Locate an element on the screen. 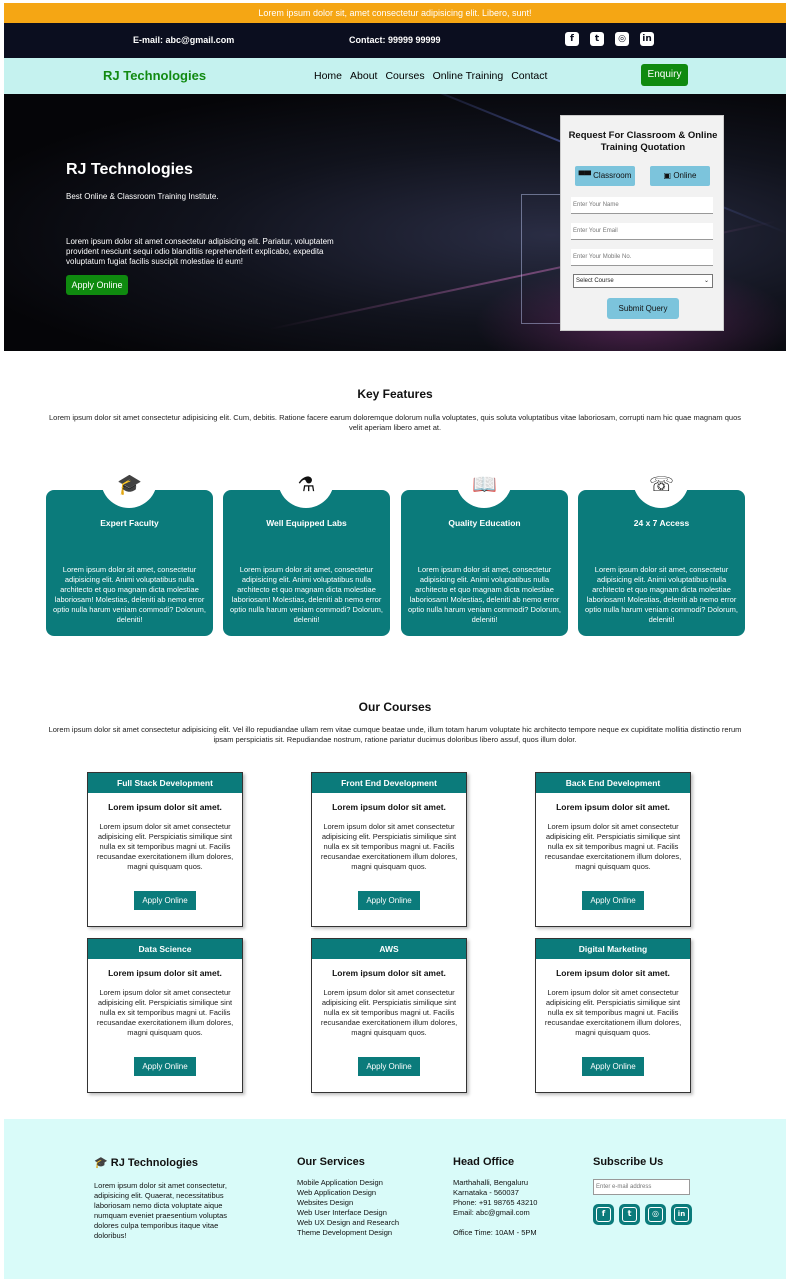 The image size is (790, 1280). contact-email: E-mail: abc@gmail.com is located at coordinates (183, 40).